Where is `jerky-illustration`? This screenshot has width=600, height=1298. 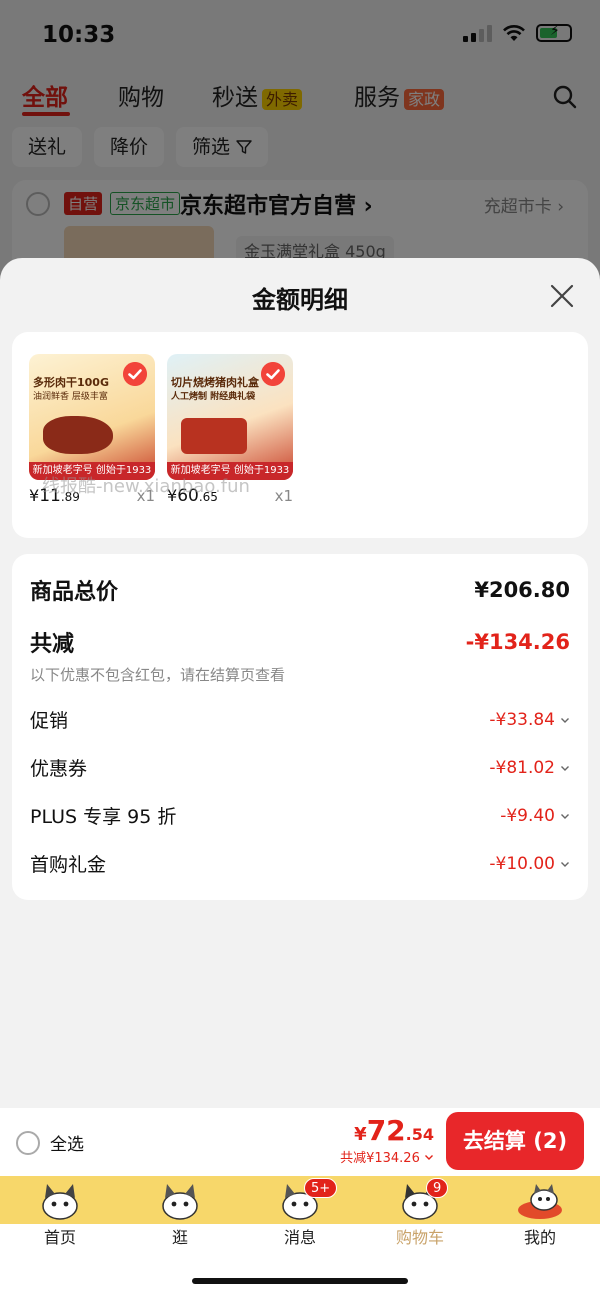 jerky-illustration is located at coordinates (78, 435).